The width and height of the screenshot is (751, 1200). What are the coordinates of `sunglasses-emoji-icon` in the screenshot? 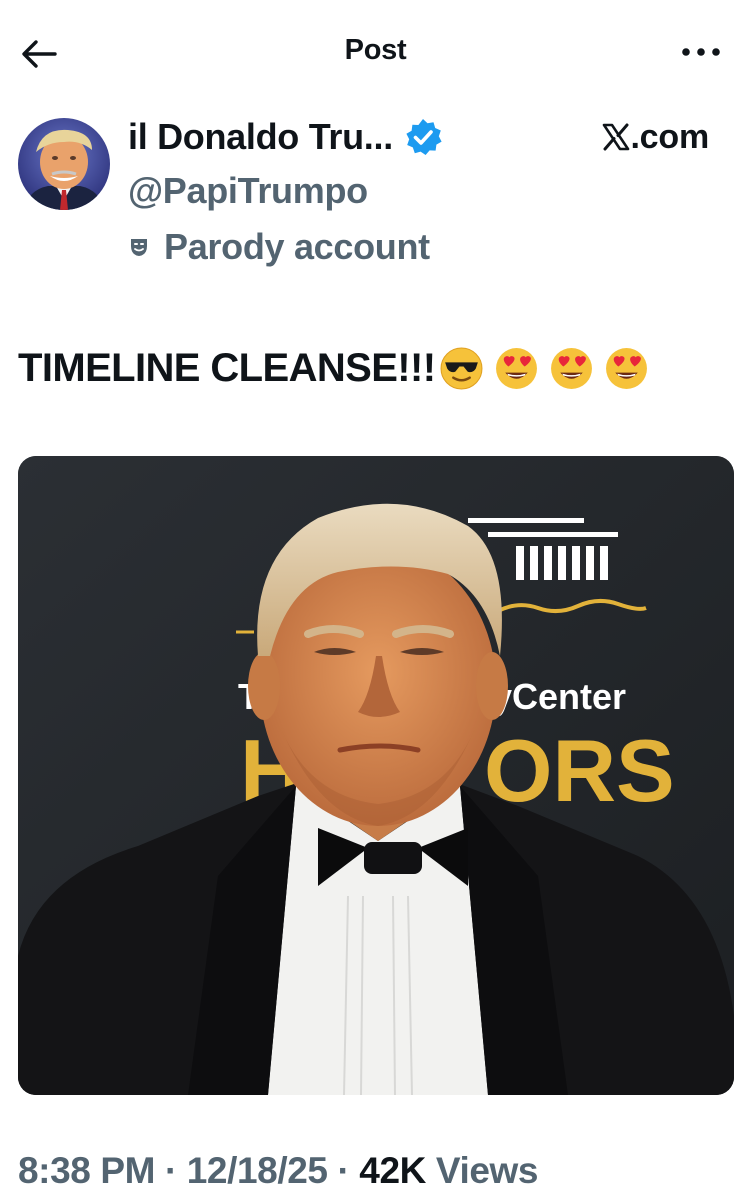 It's located at (462, 368).